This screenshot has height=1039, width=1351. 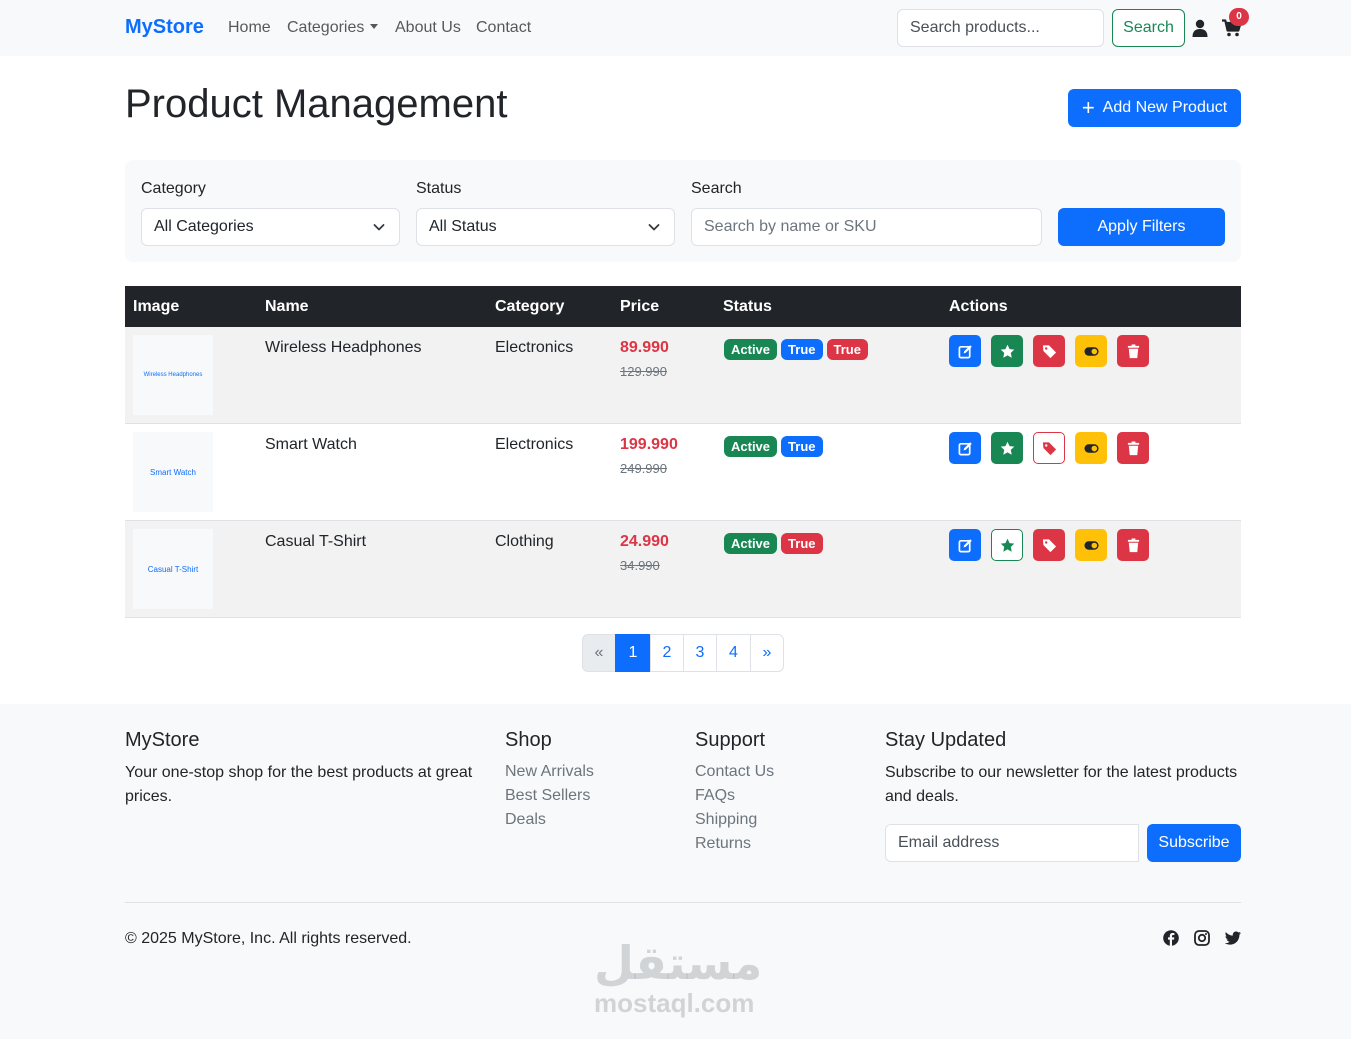 I want to click on page-title: Product Management, so click(x=316, y=104).